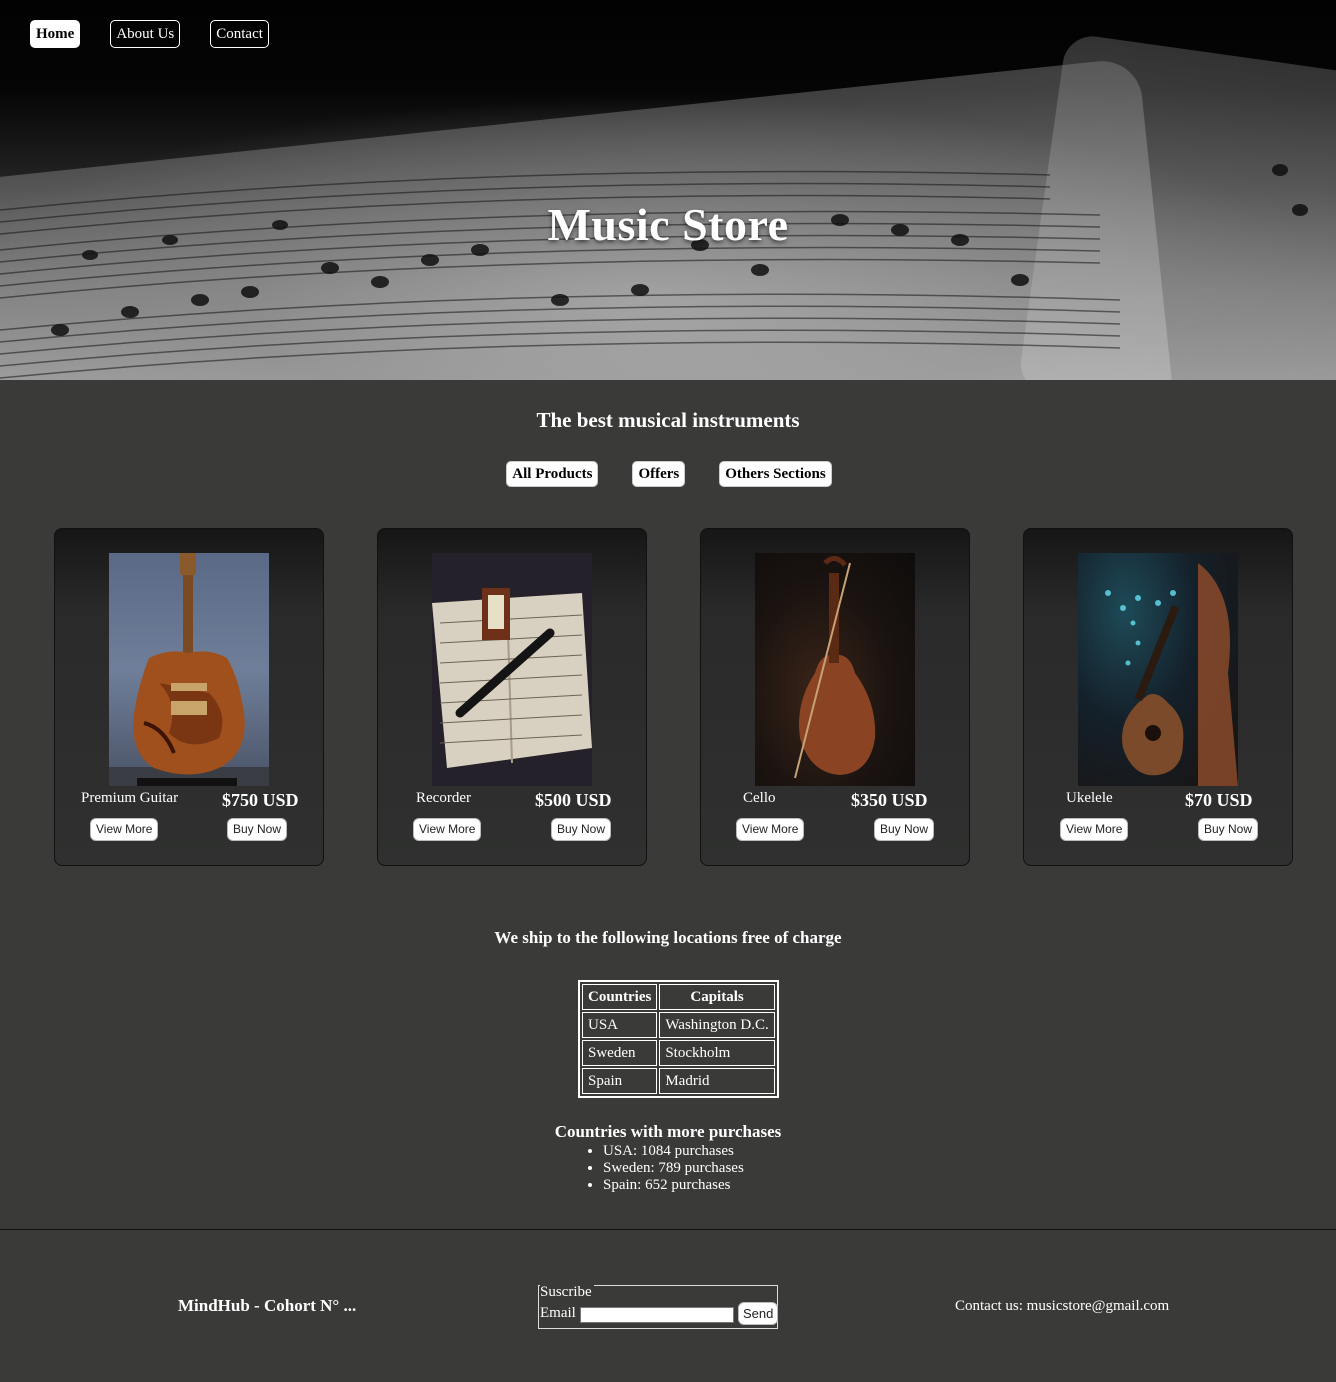 This screenshot has height=1382, width=1336. I want to click on send-button: Send, so click(758, 1313).